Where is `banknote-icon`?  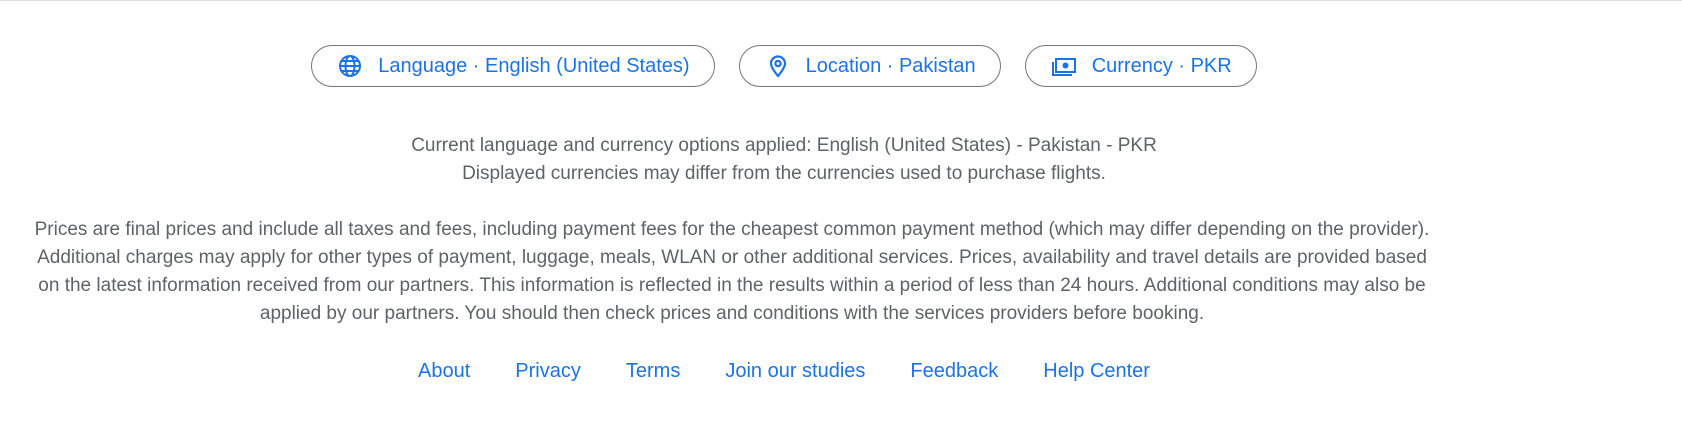 banknote-icon is located at coordinates (1064, 66).